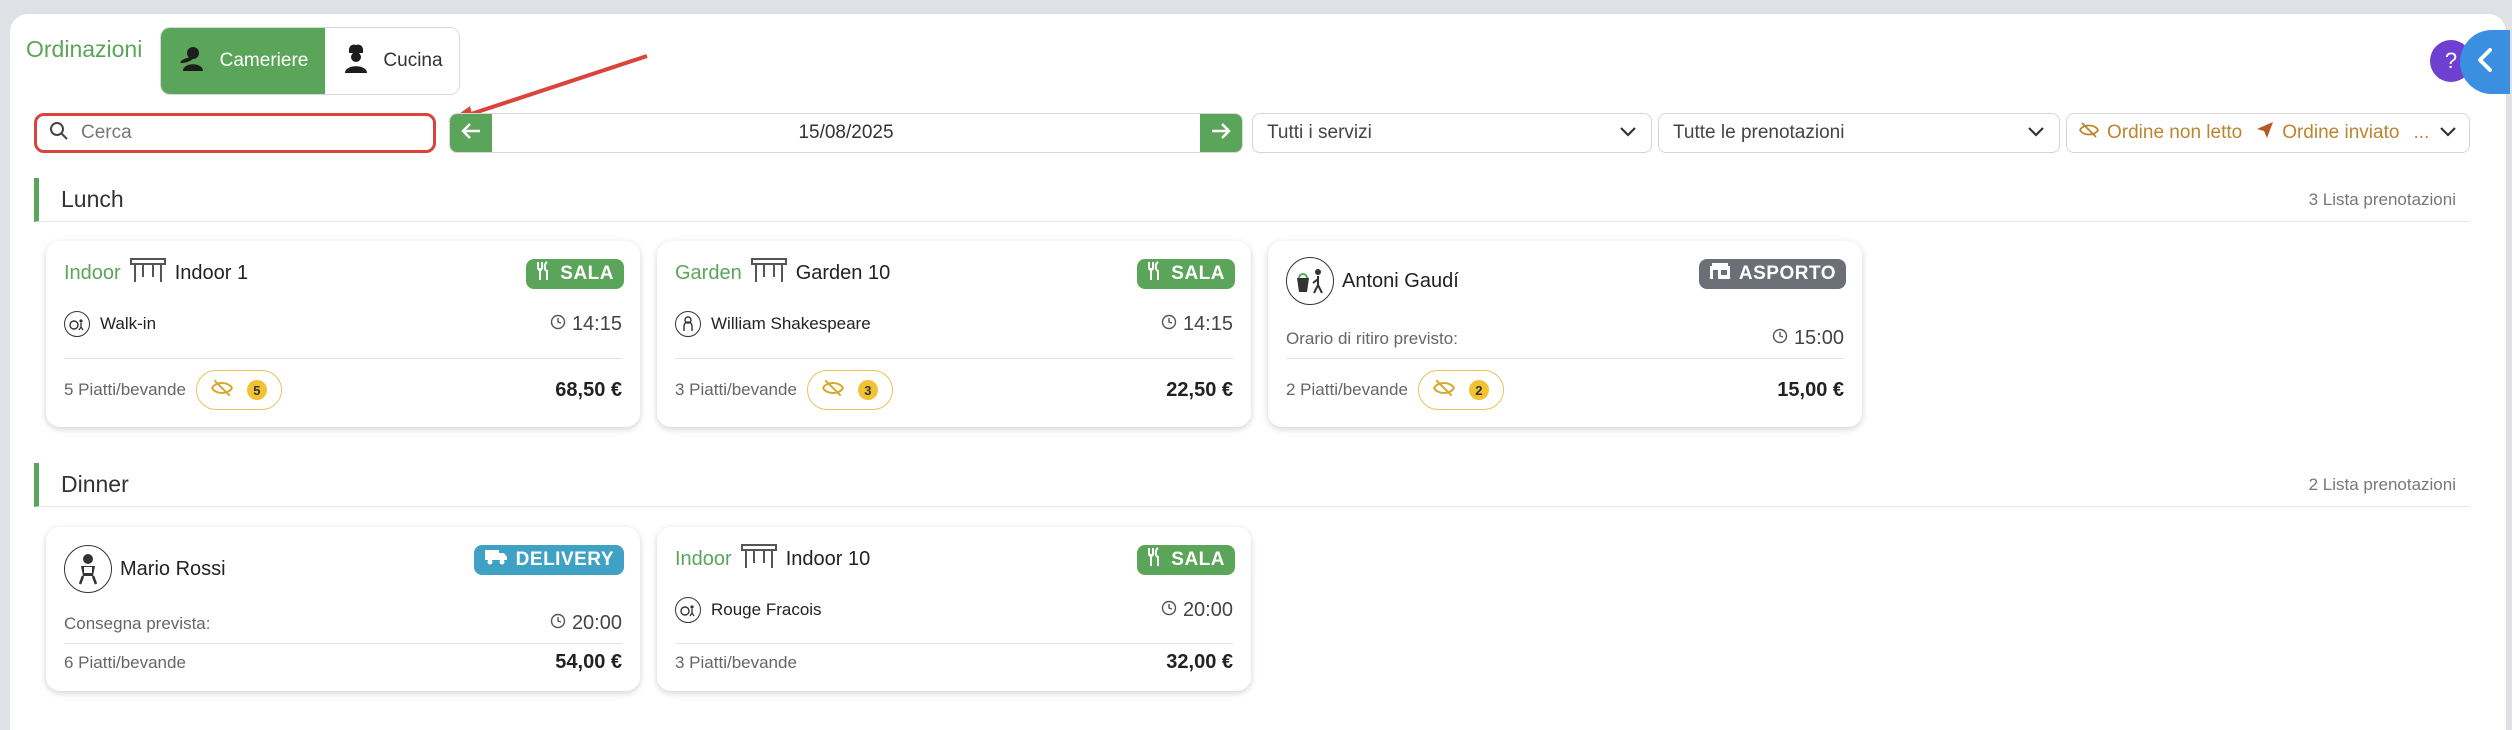  What do you see at coordinates (588, 662) in the screenshot?
I see `order-total: 54,00 €` at bounding box center [588, 662].